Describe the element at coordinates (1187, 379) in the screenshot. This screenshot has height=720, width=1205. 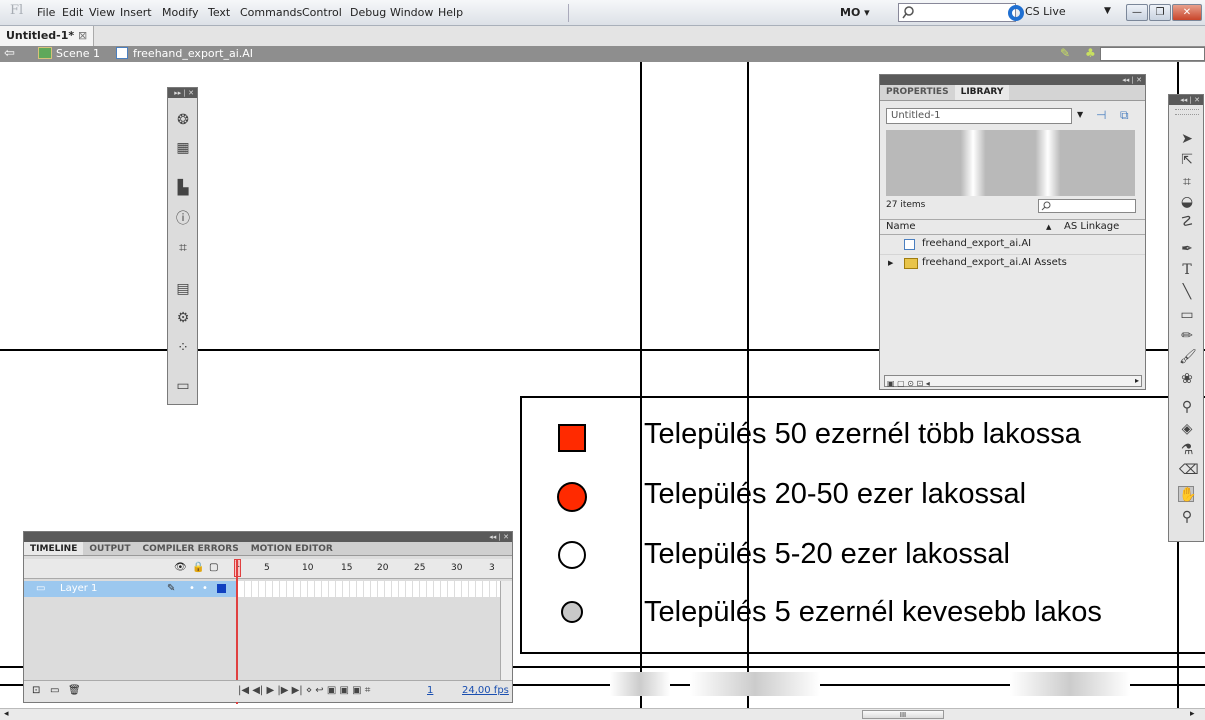
I see `deco-tool-icon: ❀` at that location.